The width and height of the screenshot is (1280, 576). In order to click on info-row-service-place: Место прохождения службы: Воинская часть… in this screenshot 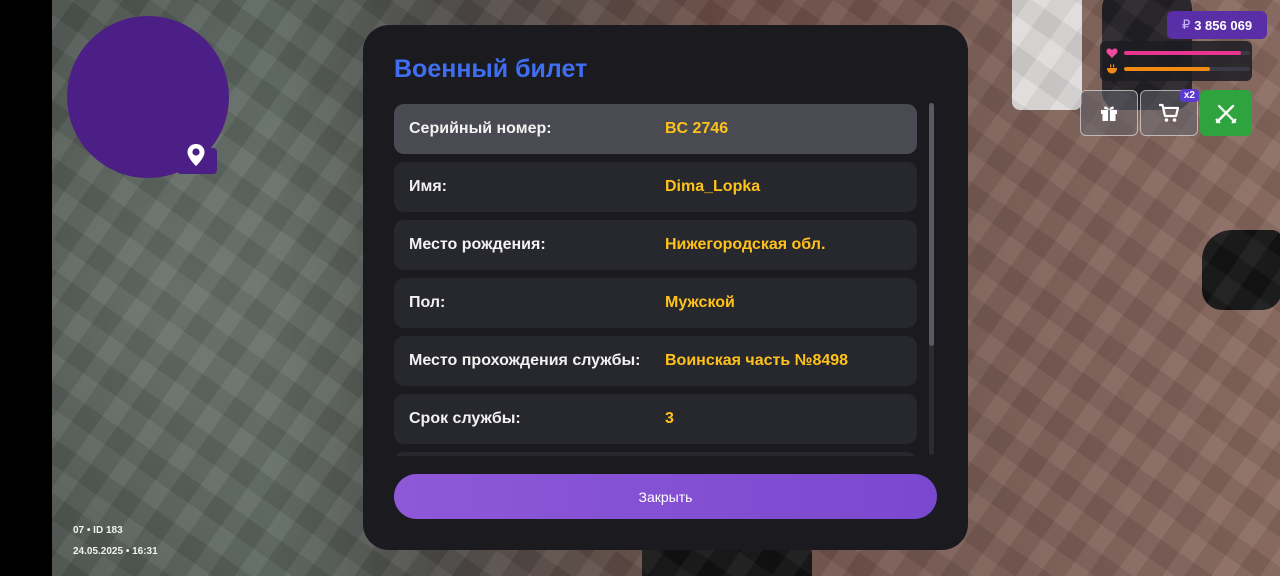, I will do `click(655, 361)`.